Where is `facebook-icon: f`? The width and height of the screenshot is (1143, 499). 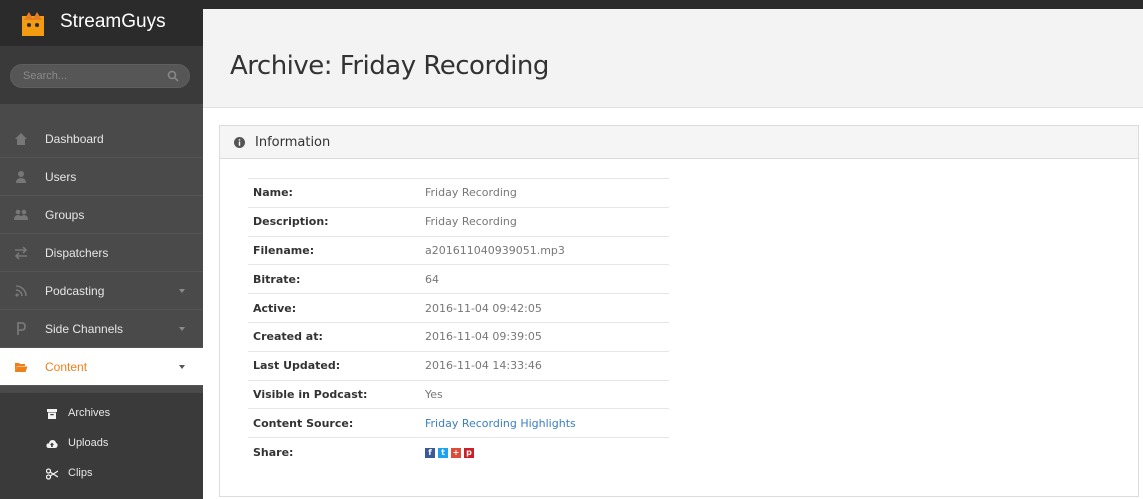
facebook-icon: f is located at coordinates (430, 452).